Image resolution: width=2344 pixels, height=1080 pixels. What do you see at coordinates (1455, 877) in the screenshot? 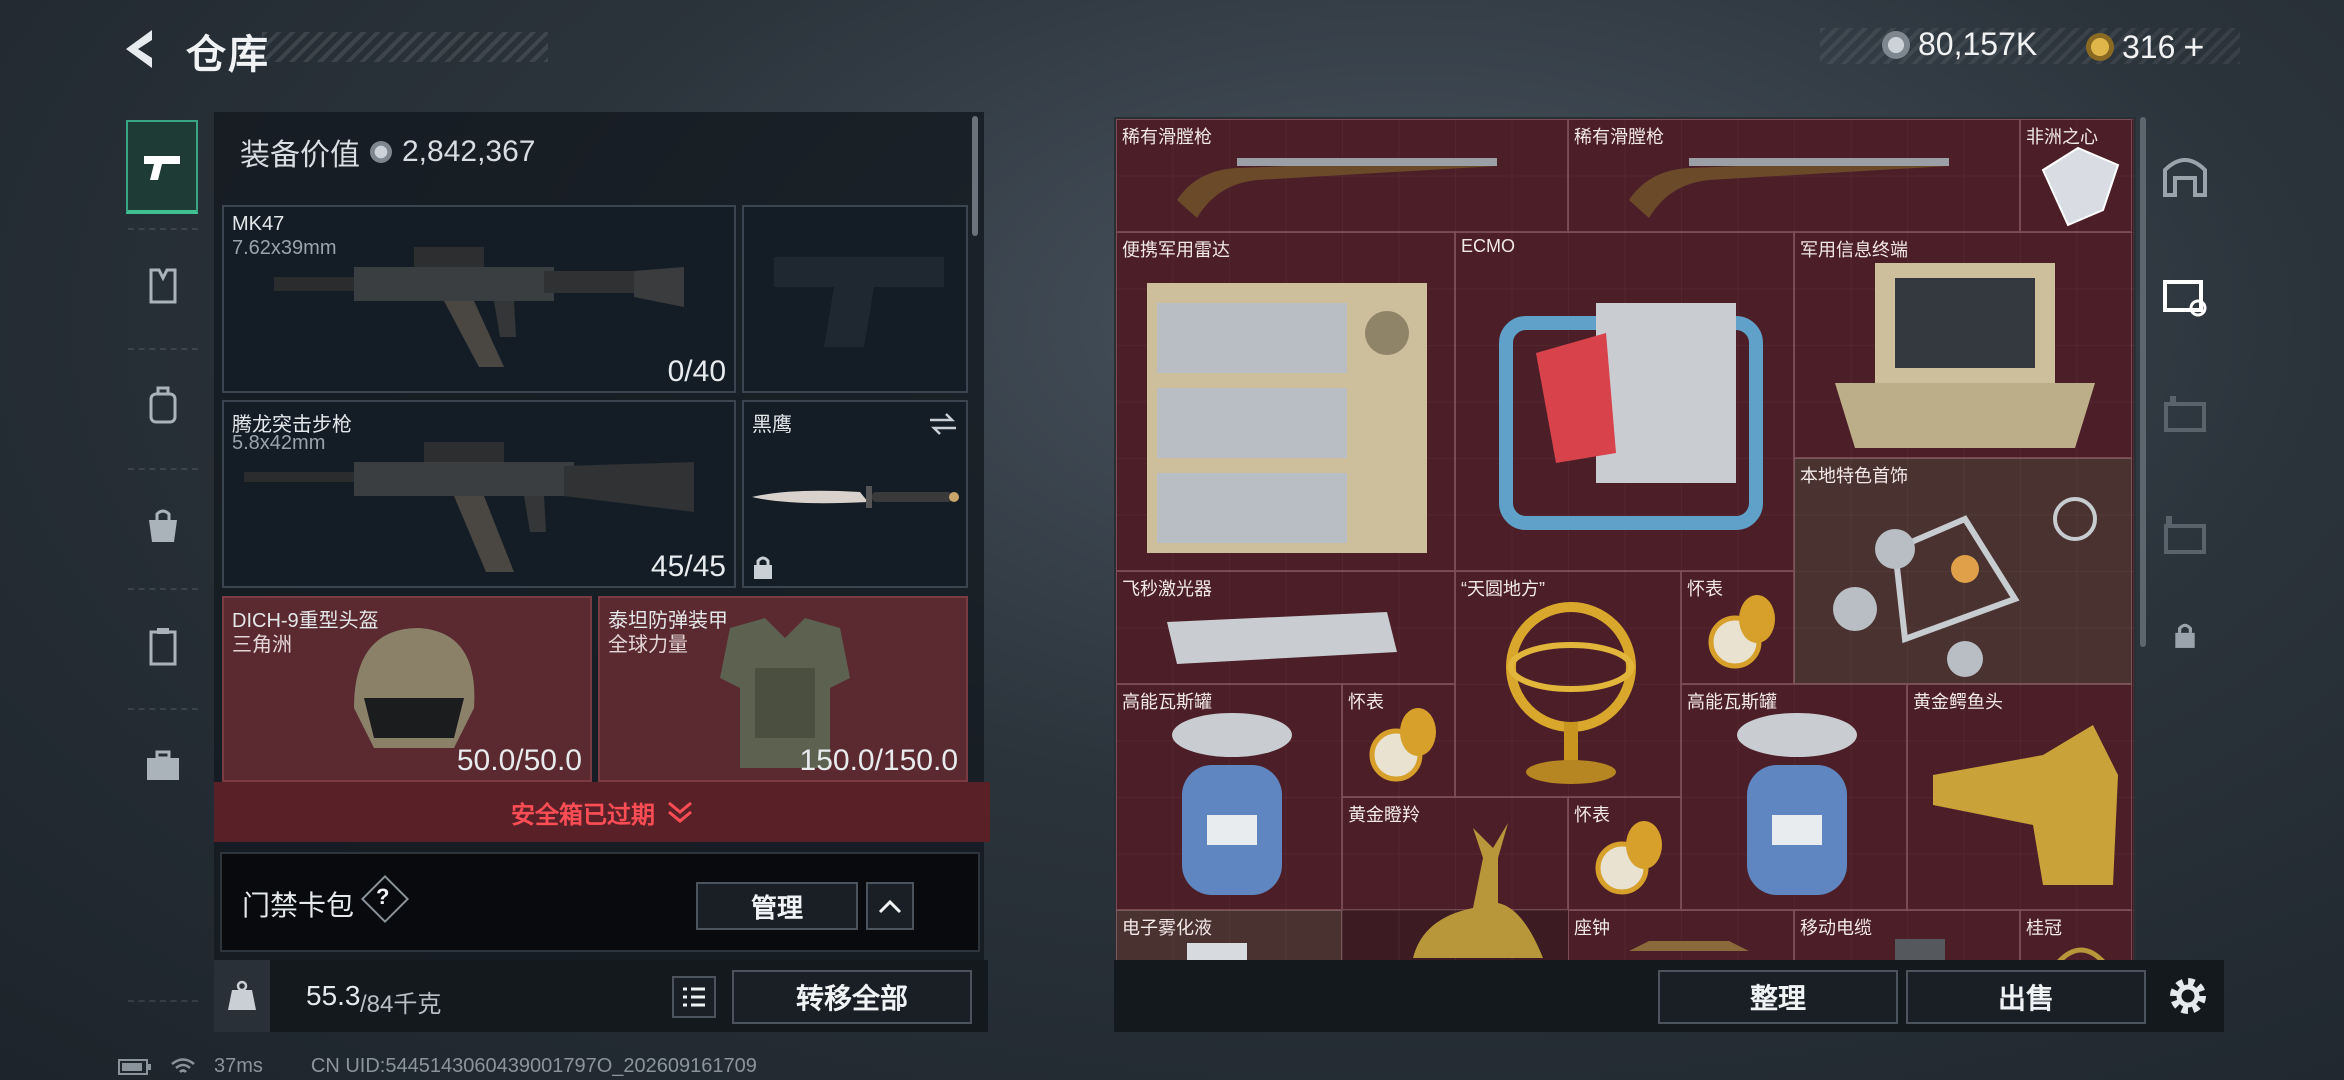
I see `item-gold-gazelle: 黄金瞪羚` at bounding box center [1455, 877].